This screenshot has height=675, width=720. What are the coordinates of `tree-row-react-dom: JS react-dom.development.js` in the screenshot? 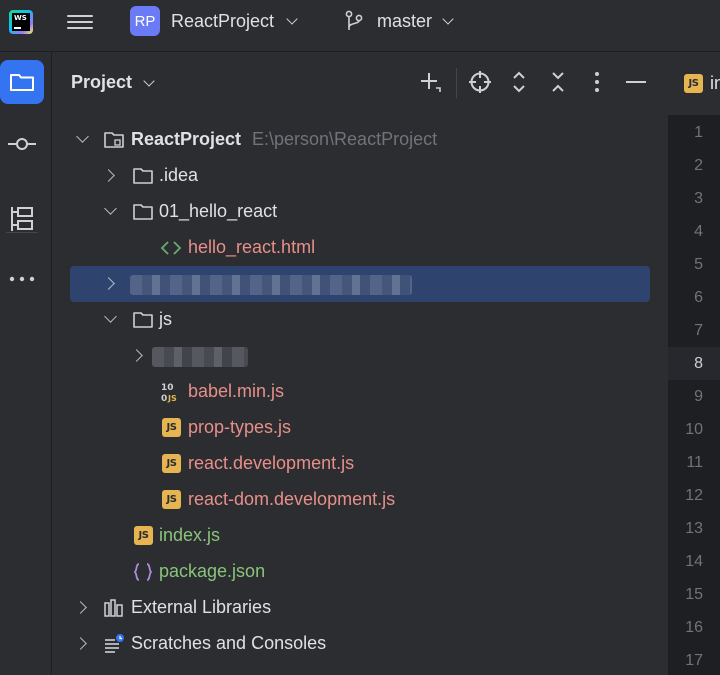 It's located at (359, 500).